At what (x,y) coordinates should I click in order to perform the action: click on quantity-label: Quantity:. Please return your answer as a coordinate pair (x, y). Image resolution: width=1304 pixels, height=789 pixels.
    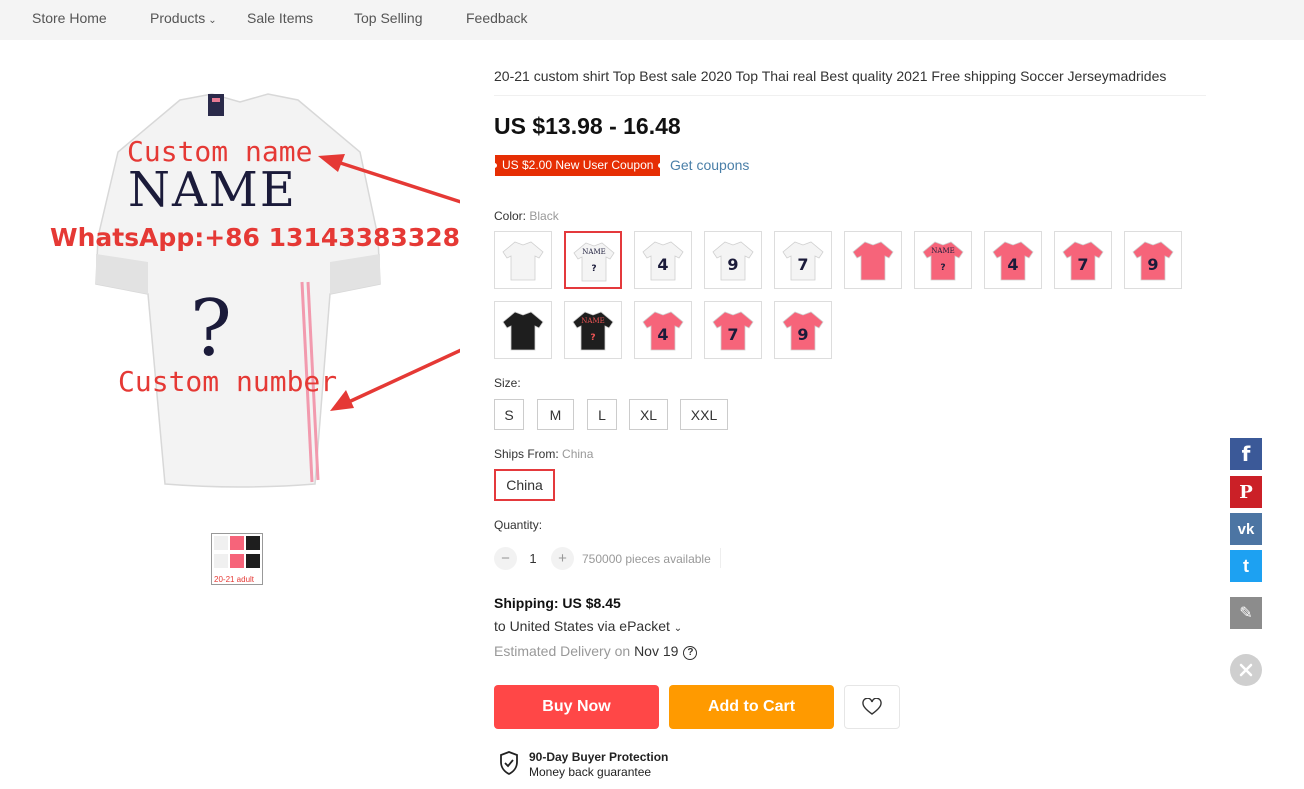
    Looking at the image, I should click on (518, 525).